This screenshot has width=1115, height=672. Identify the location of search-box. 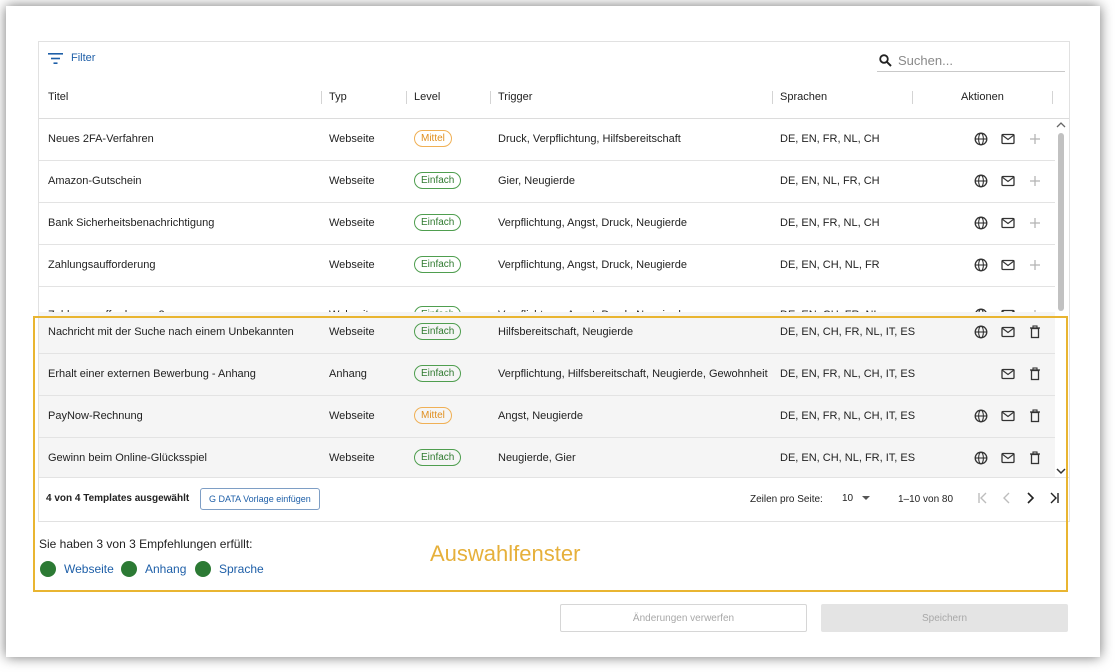
(971, 60).